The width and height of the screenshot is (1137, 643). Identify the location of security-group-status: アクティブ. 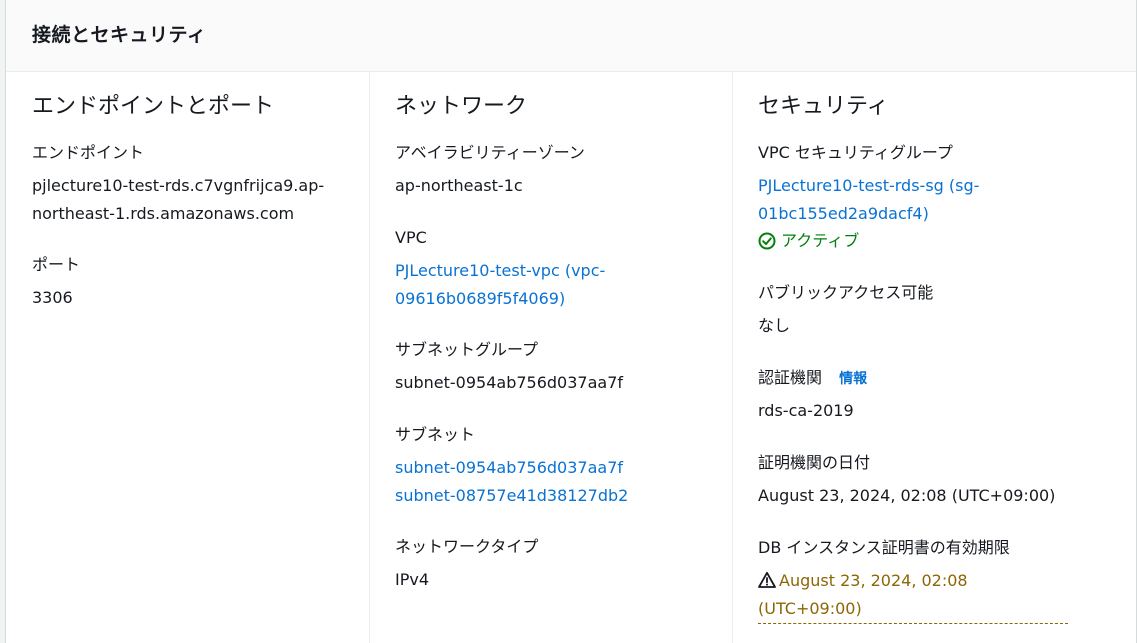
(878, 241).